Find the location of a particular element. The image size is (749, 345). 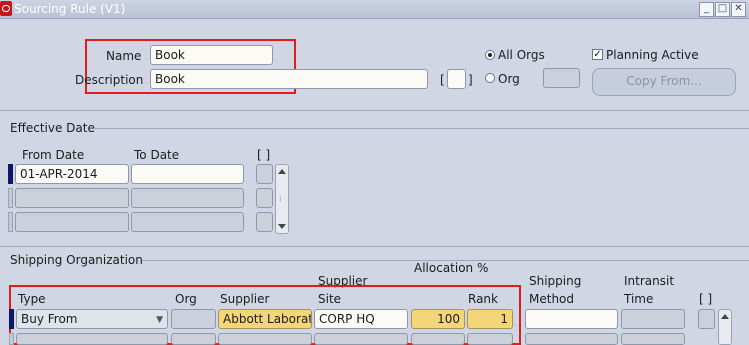

oracle-logo-icon is located at coordinates (6, 8).